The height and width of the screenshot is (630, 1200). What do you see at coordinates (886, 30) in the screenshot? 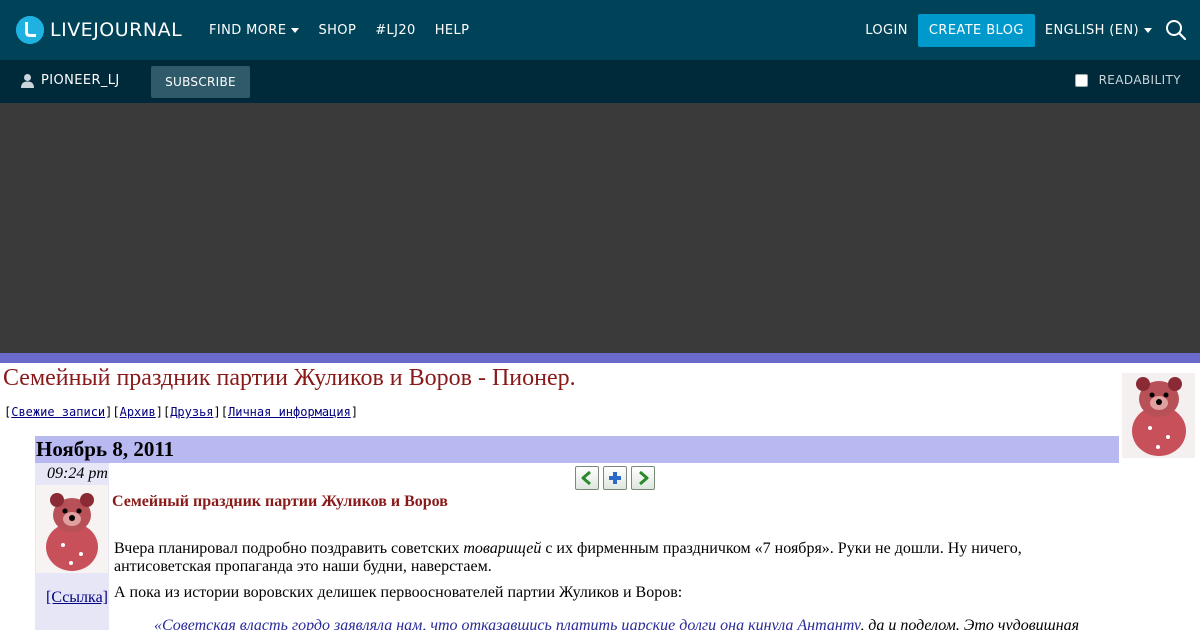
I see `login-link: LOGIN` at bounding box center [886, 30].